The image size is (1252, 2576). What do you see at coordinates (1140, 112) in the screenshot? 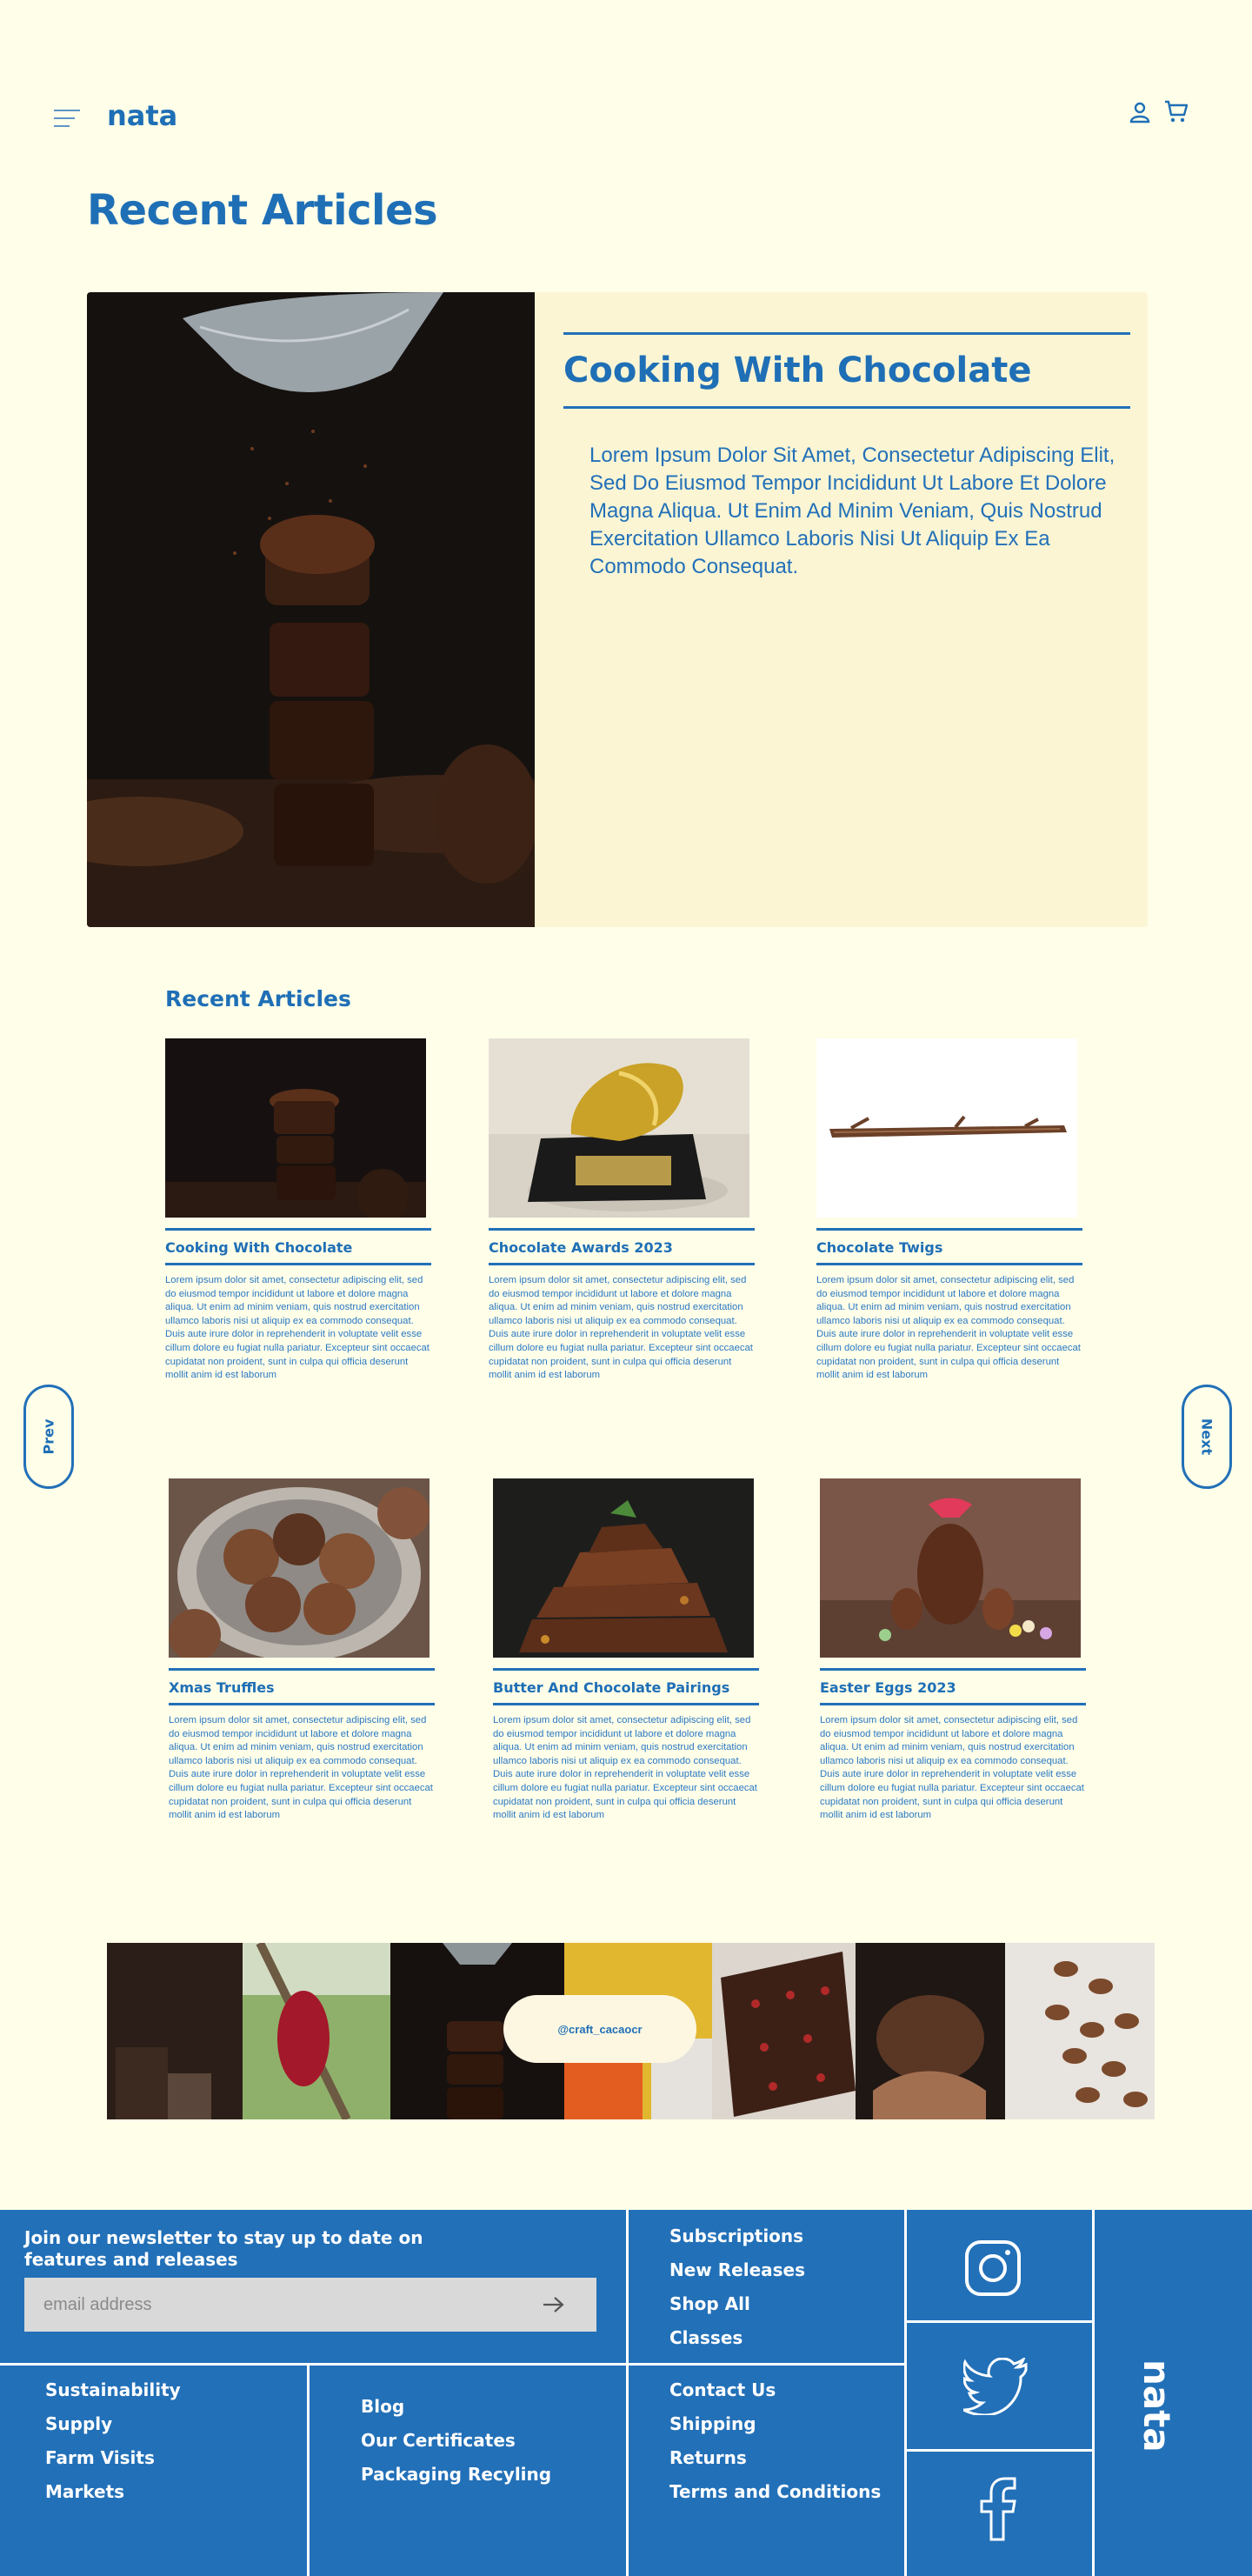
I see `user-icon` at bounding box center [1140, 112].